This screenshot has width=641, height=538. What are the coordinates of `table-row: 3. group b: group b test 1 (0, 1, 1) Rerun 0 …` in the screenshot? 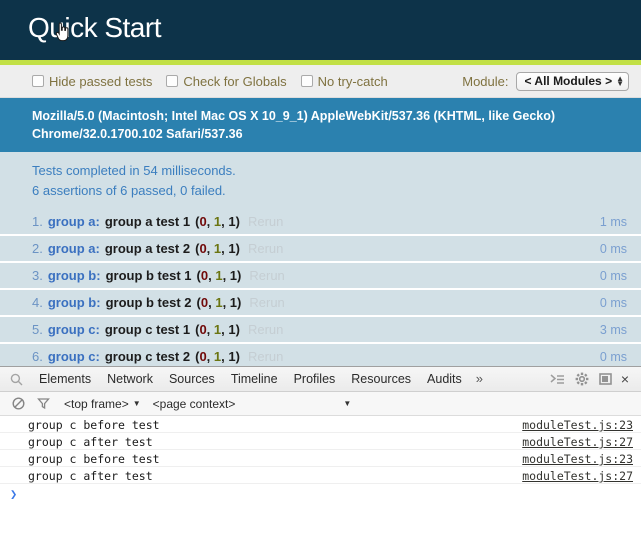 It's located at (320, 277).